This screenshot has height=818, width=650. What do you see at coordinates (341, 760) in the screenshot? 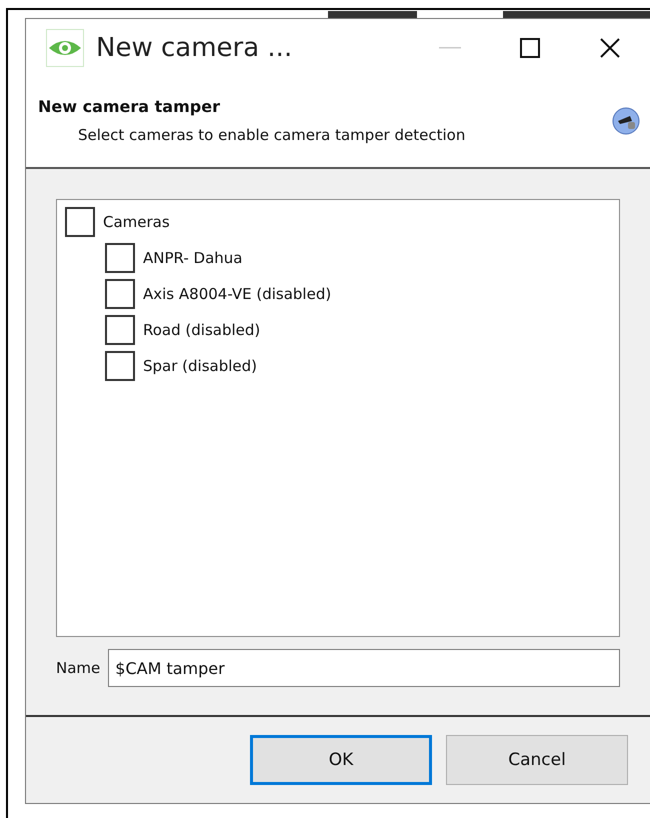
I see `ok-button: OK` at bounding box center [341, 760].